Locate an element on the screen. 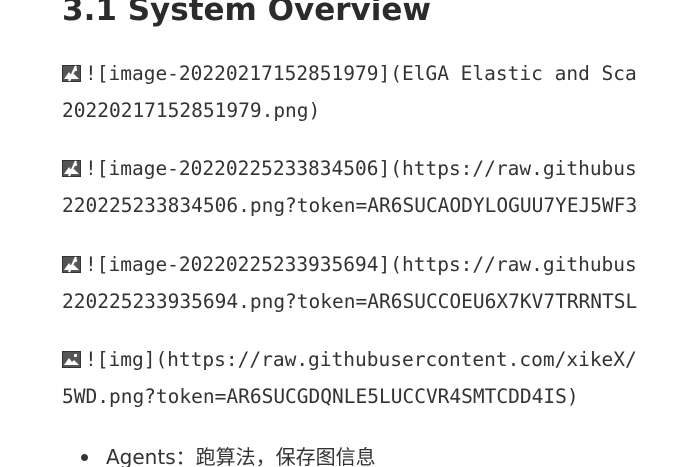 The height and width of the screenshot is (467, 694). list-item: Agents：跑算法，保存图信息 is located at coordinates (219, 451).